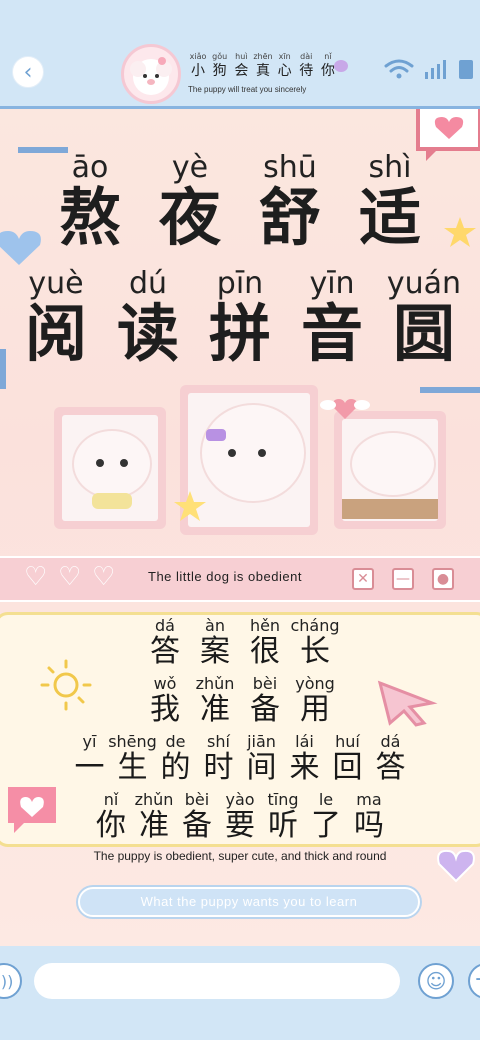  What do you see at coordinates (341, 66) in the screenshot?
I see `heart-icon` at bounding box center [341, 66].